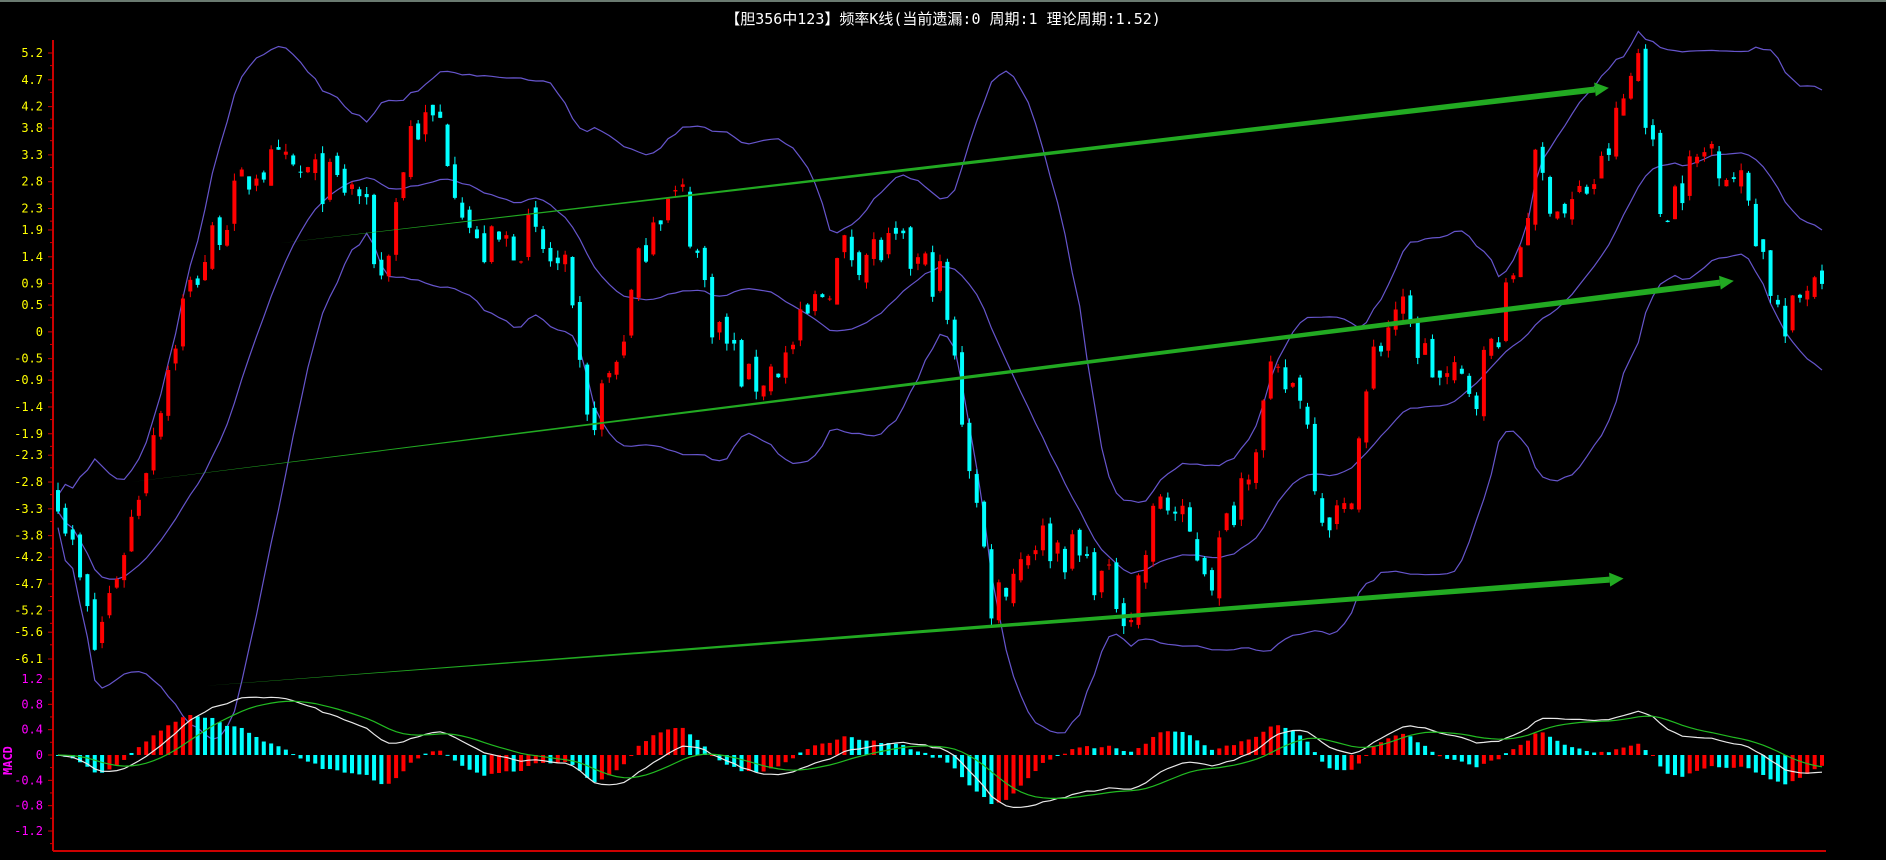 This screenshot has width=1886, height=860. What do you see at coordinates (28, 509) in the screenshot?
I see `price-tick-label: -3.3` at bounding box center [28, 509].